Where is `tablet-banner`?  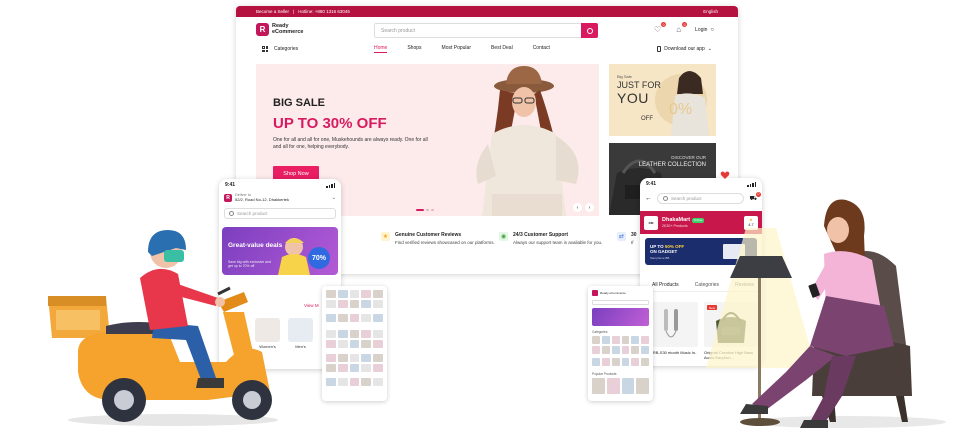
tablet-banner is located at coordinates (620, 317).